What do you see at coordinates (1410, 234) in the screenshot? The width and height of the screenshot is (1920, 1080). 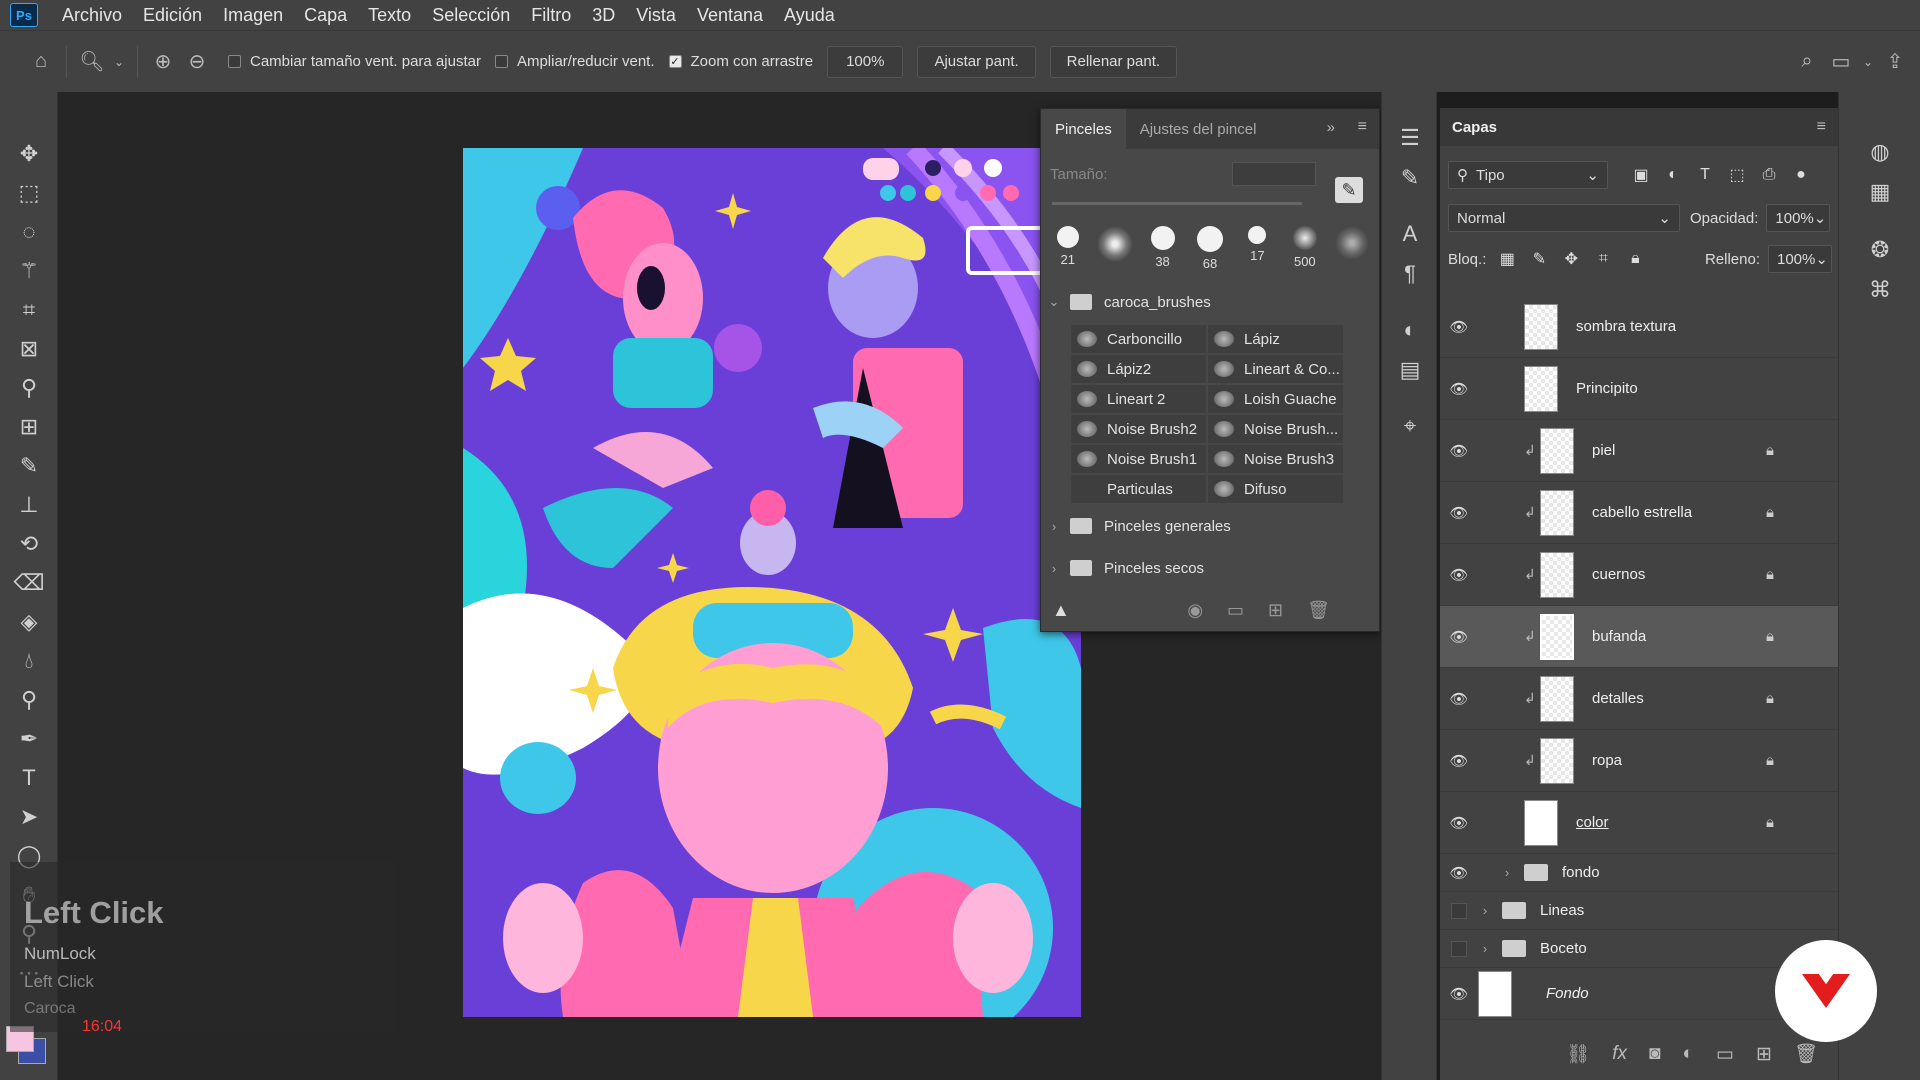 I see `character-icon: A` at bounding box center [1410, 234].